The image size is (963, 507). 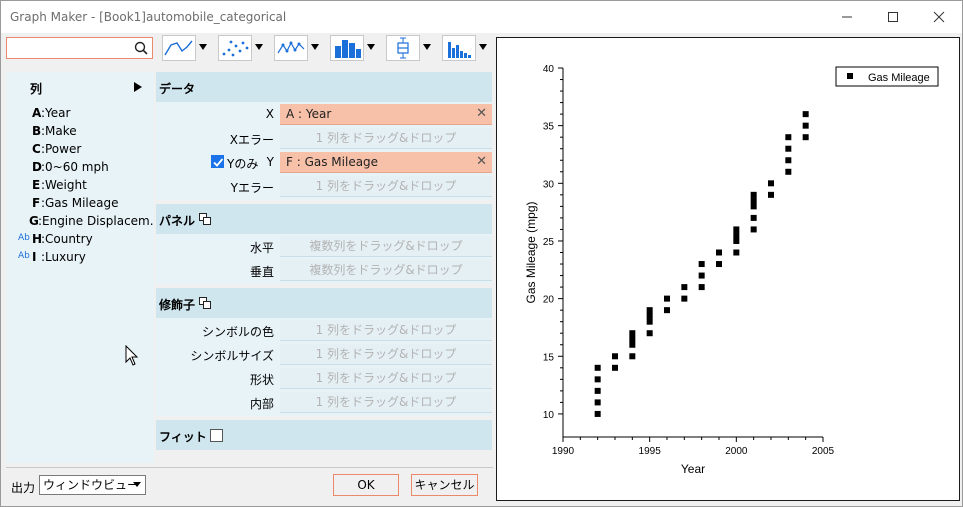 I want to click on column-letter: F, so click(x=36, y=203).